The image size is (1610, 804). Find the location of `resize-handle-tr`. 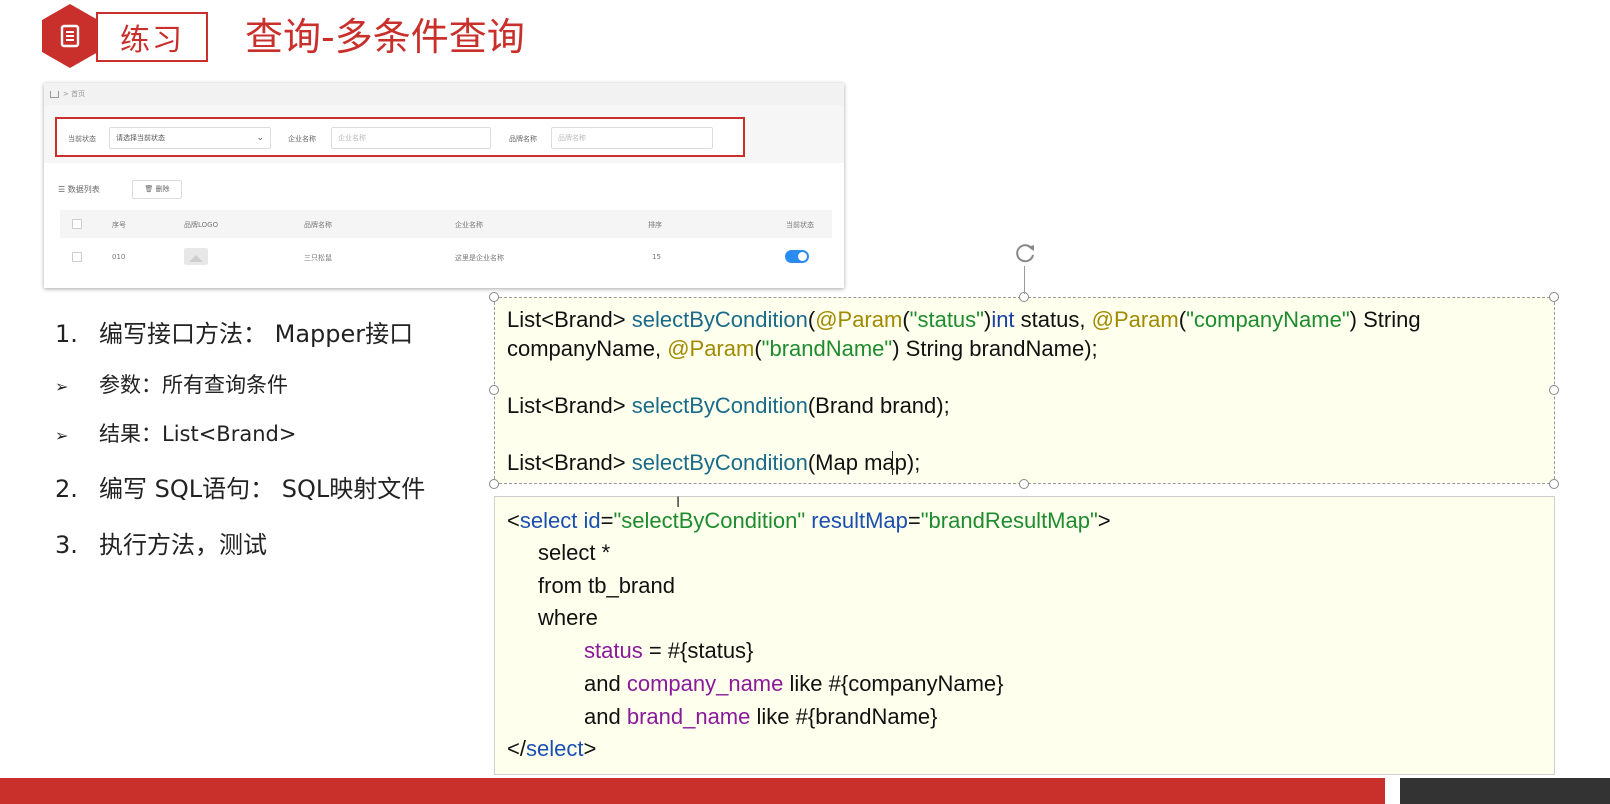

resize-handle-tr is located at coordinates (1554, 297).